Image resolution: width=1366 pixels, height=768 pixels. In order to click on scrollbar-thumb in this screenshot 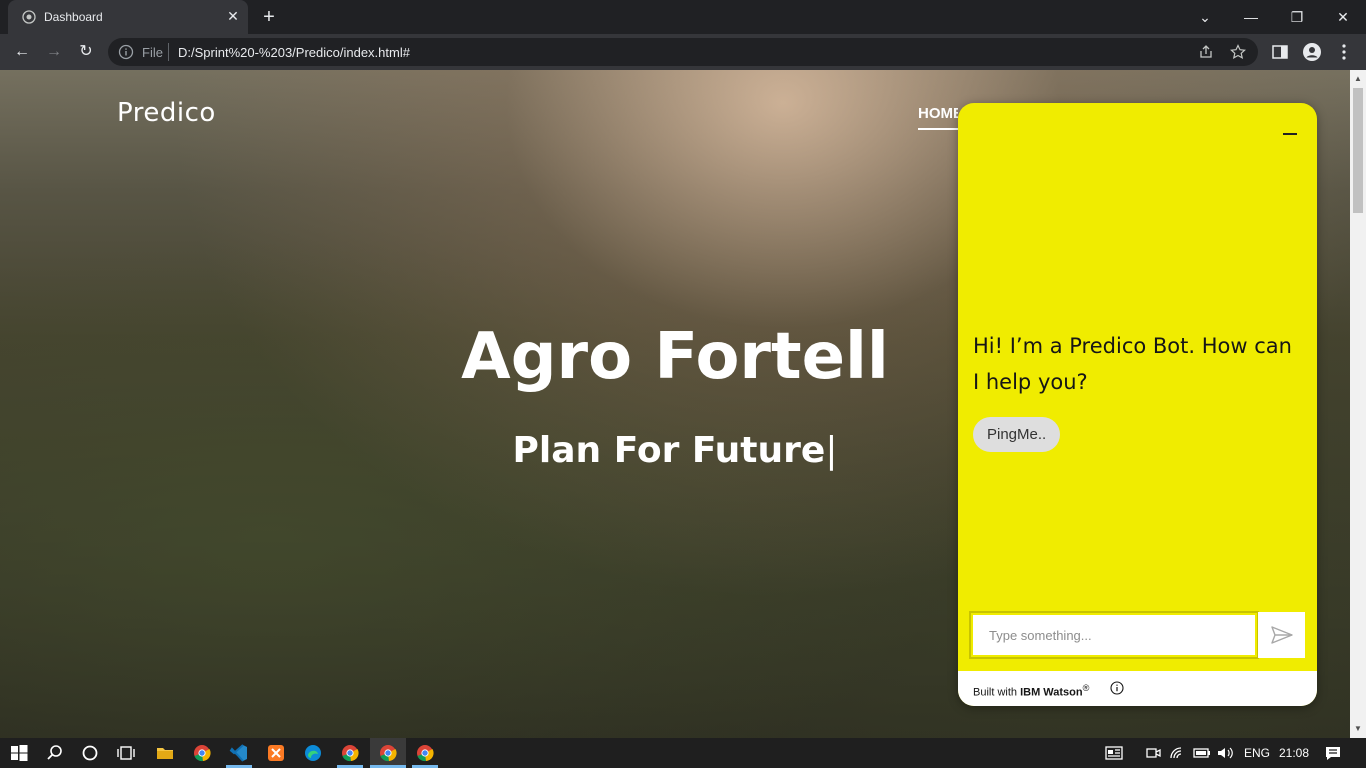, I will do `click(1358, 150)`.